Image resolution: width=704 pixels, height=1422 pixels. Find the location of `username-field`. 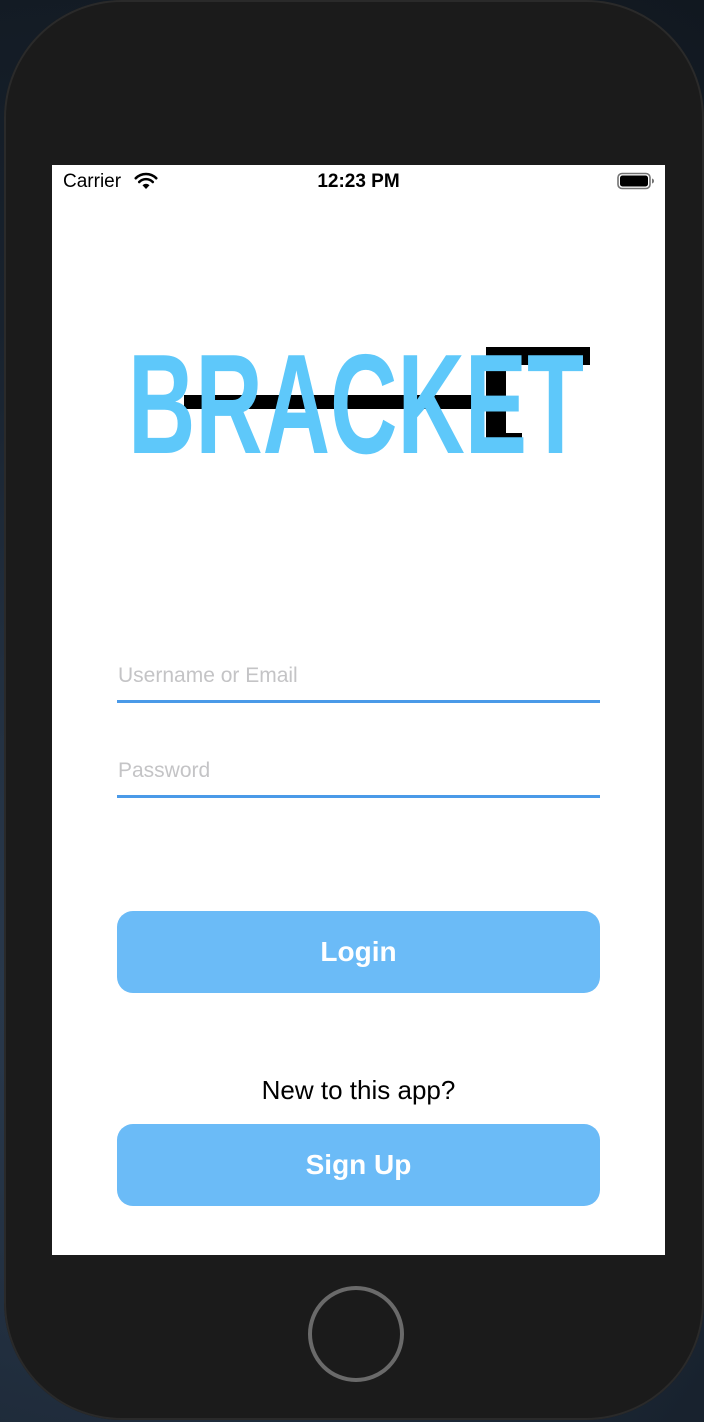

username-field is located at coordinates (359, 675).